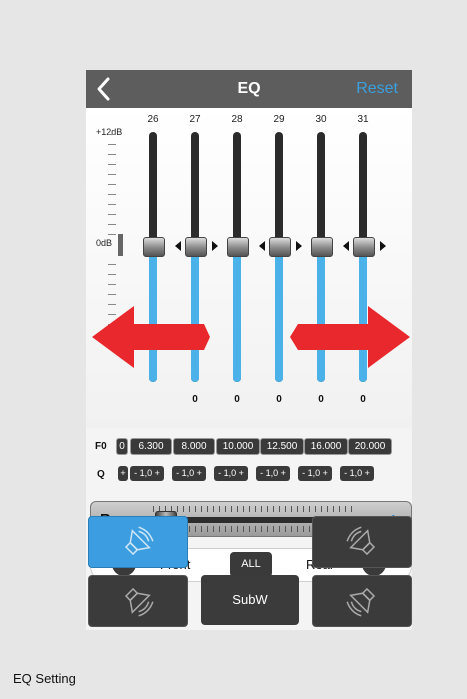  I want to click on q-plus-button: +, so click(123, 473).